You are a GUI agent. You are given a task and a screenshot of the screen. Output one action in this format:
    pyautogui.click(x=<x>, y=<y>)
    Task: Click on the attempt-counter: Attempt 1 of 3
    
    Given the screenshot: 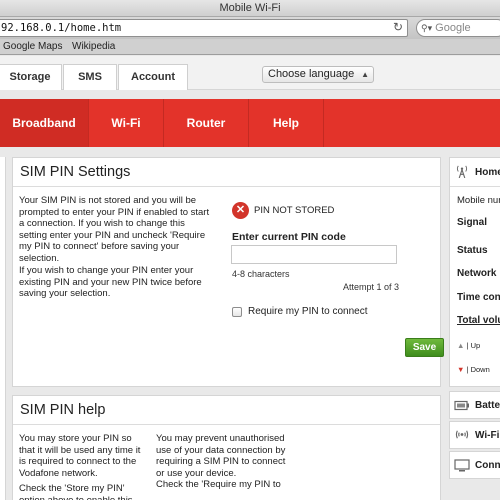 What is the action you would take?
    pyautogui.click(x=371, y=287)
    